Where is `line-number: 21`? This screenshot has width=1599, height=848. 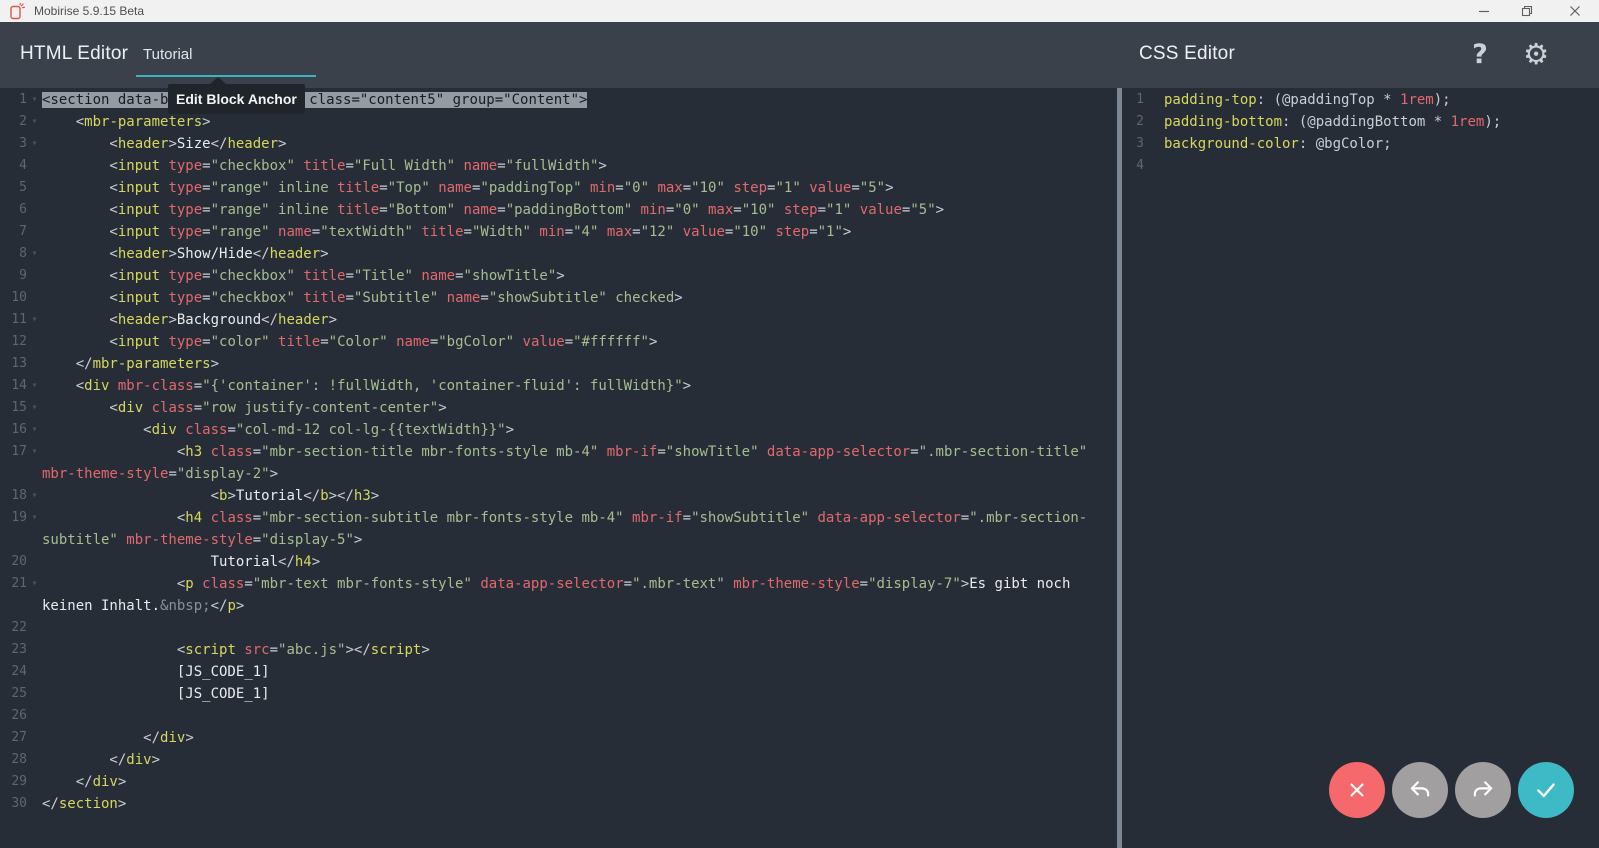
line-number: 21 is located at coordinates (19, 583).